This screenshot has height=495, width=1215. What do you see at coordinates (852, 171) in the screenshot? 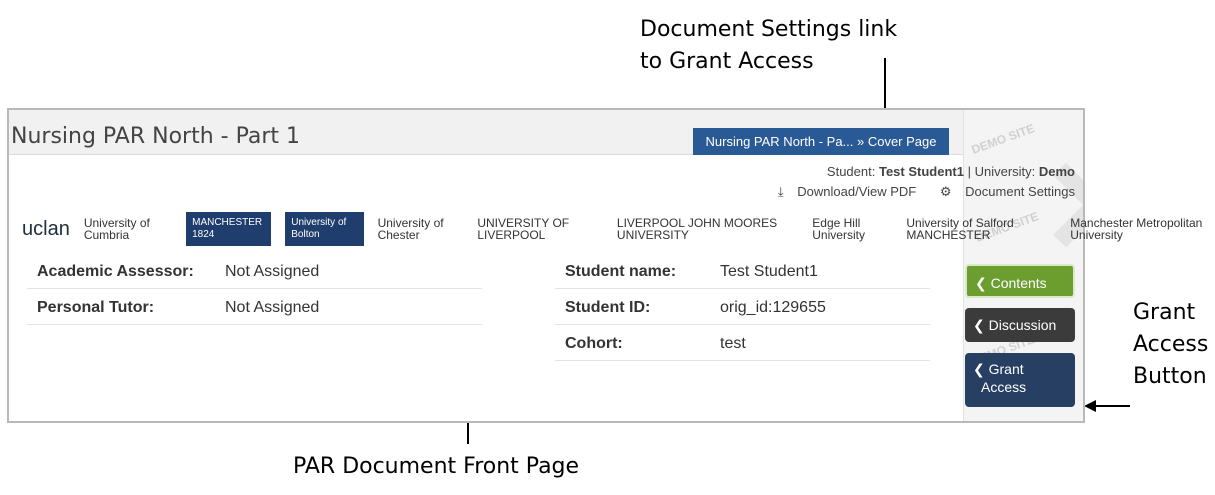
I see `student-label: Student:` at bounding box center [852, 171].